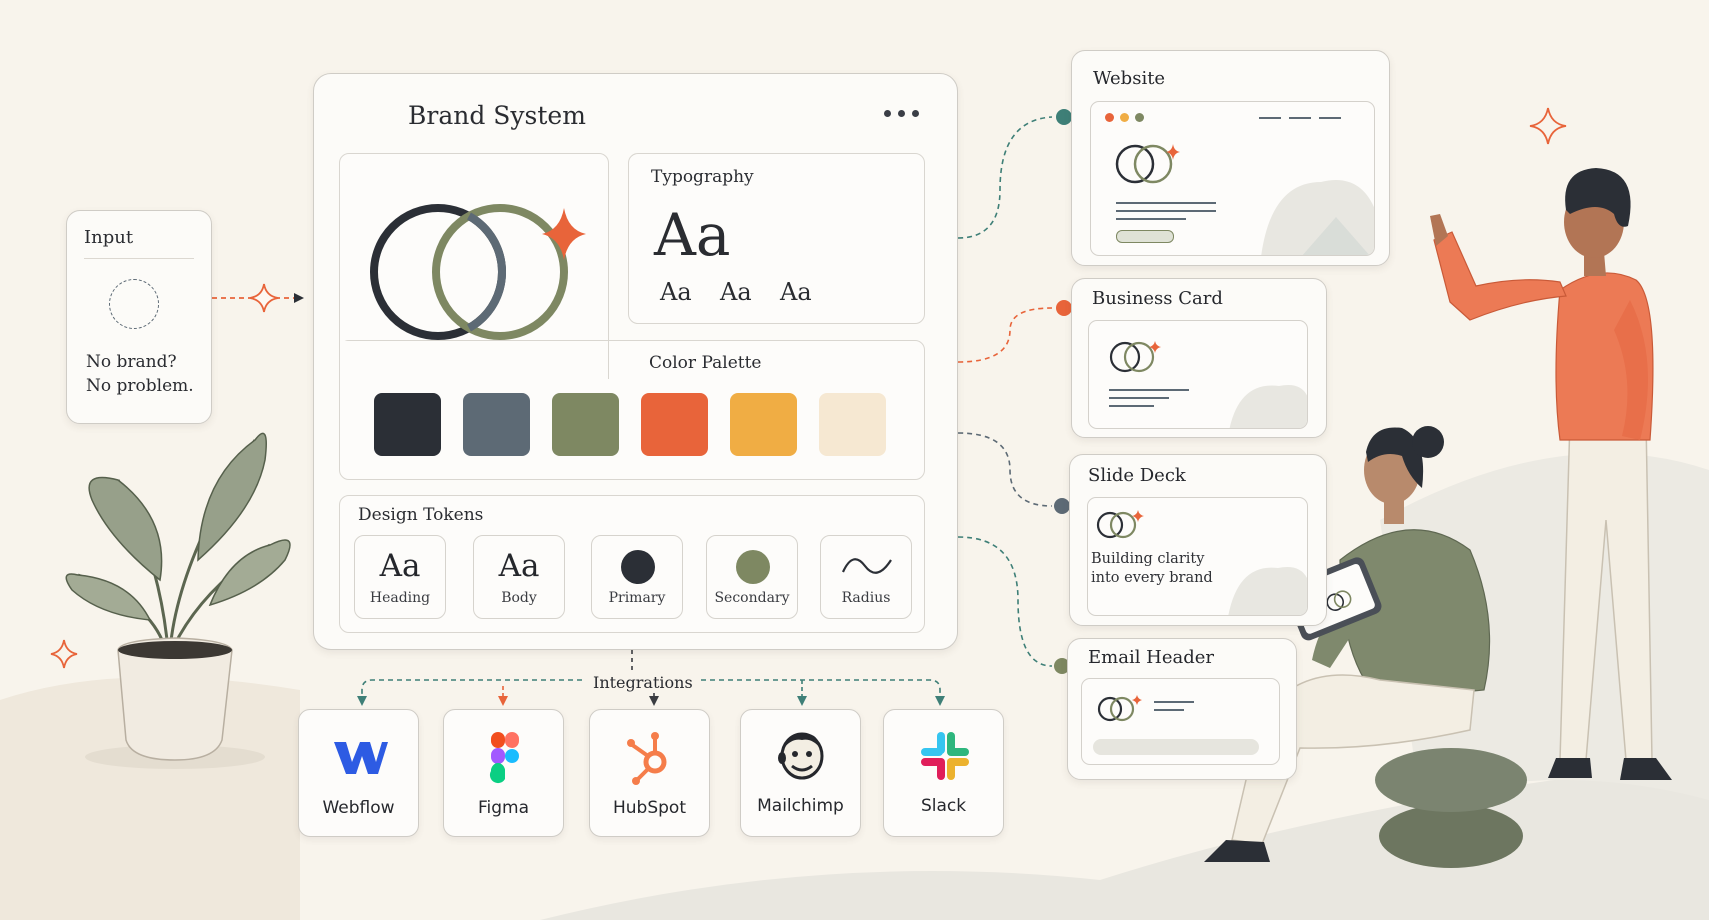  What do you see at coordinates (519, 598) in the screenshot?
I see `token-body-label: Body` at bounding box center [519, 598].